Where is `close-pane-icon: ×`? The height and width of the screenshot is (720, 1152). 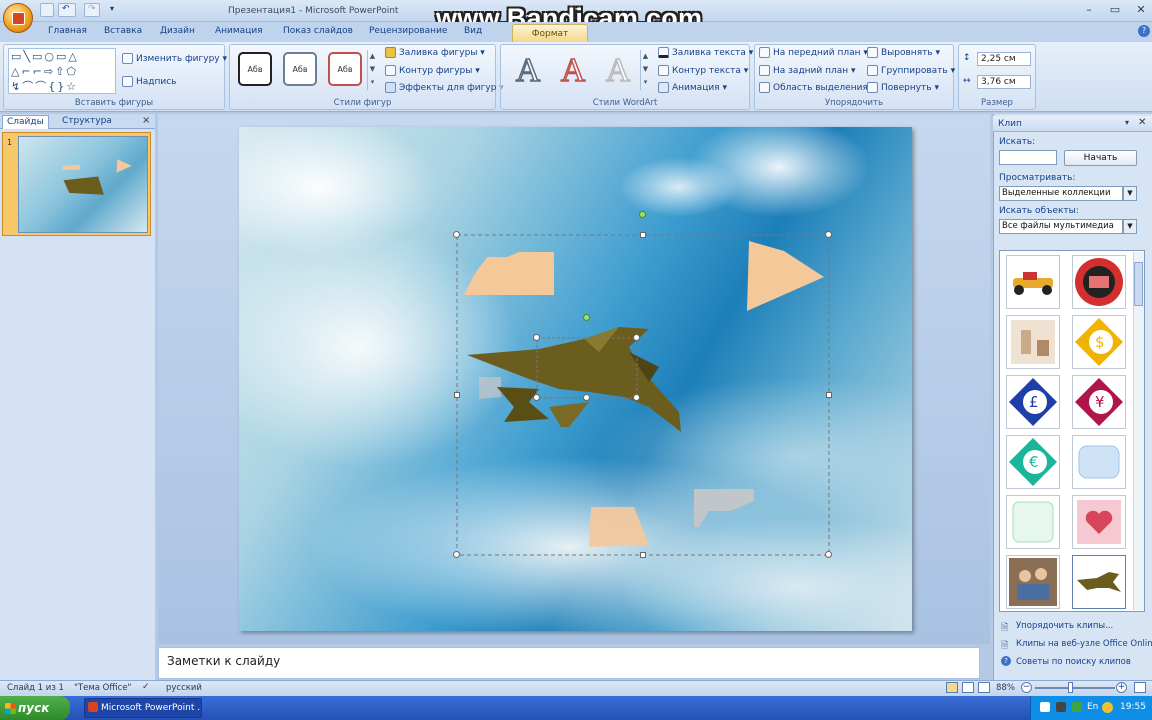
close-pane-icon: × is located at coordinates (146, 120).